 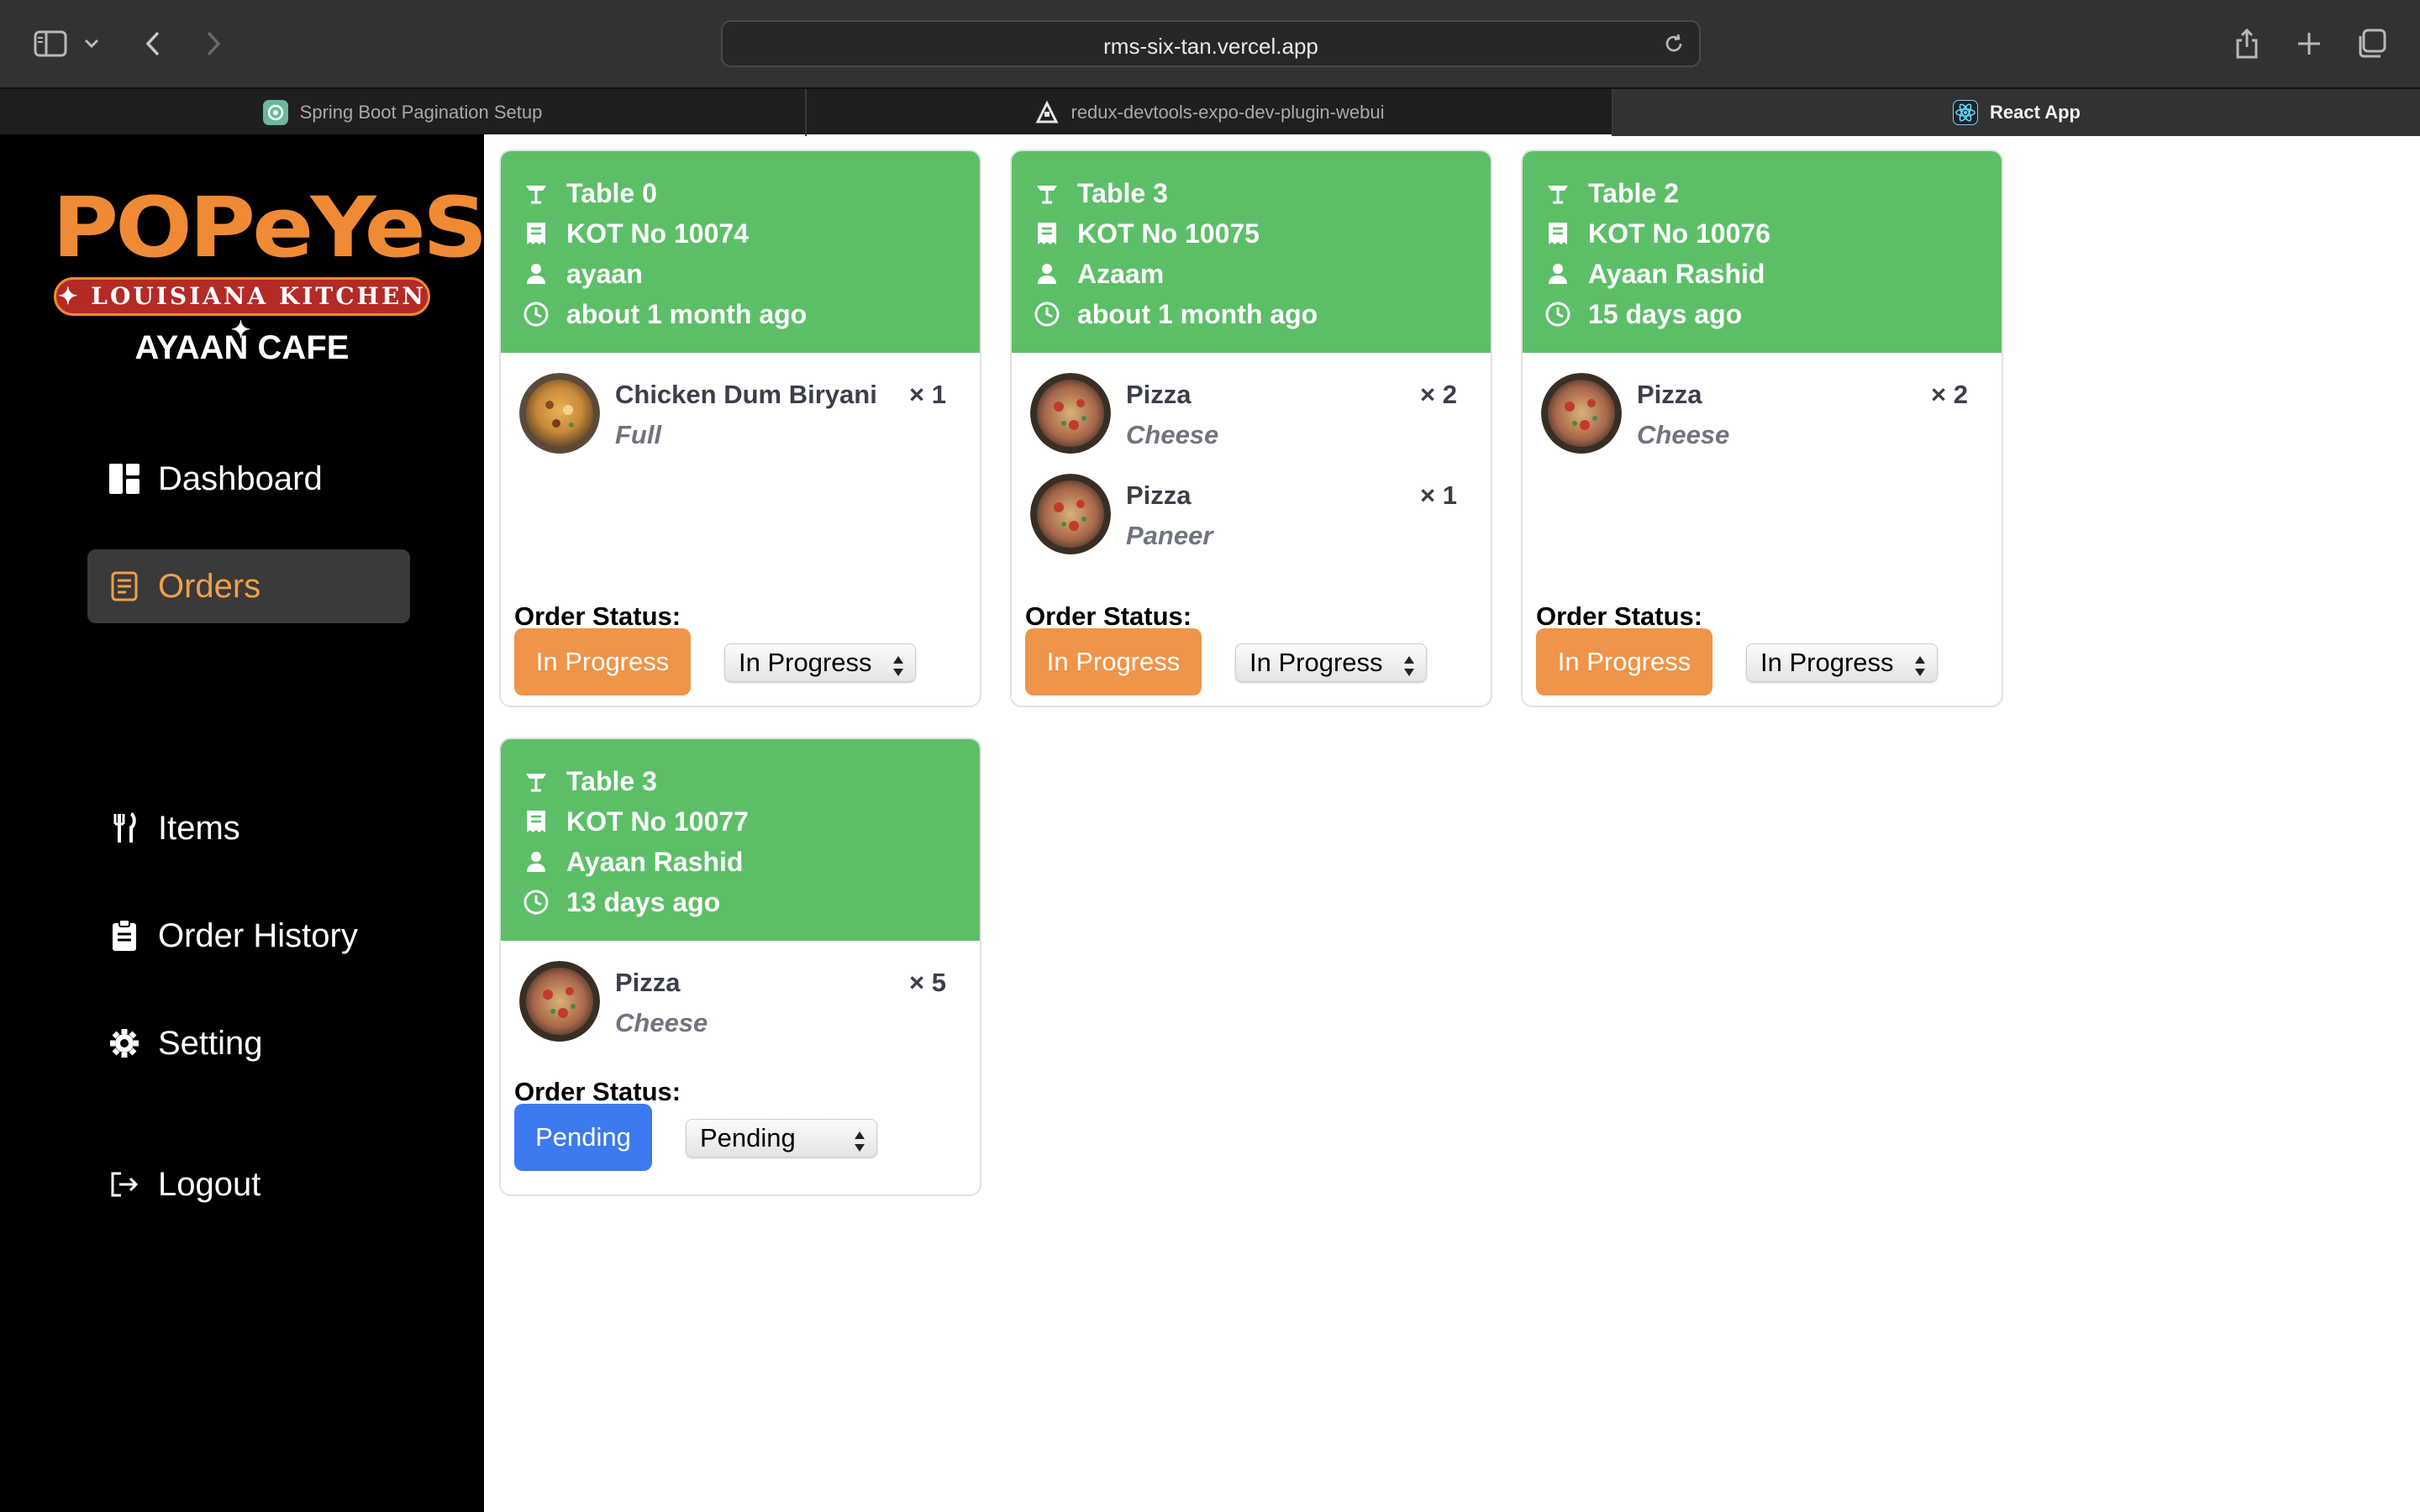 I want to click on logout-icon, so click(x=124, y=1184).